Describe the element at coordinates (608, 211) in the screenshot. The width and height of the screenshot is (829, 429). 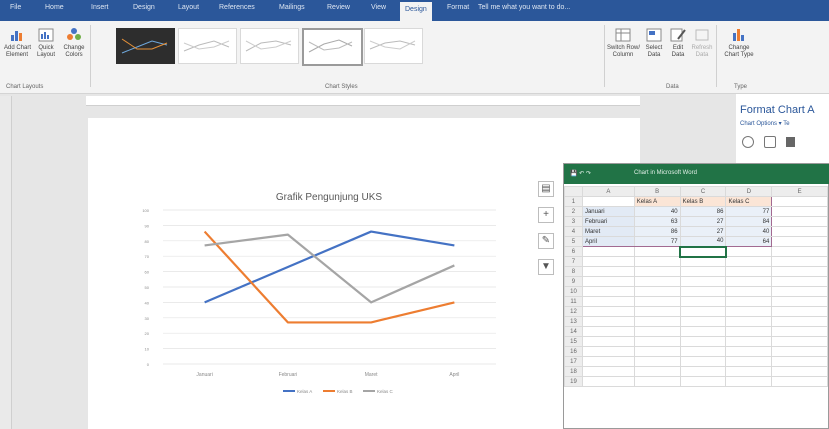
I see `cell: Januari` at that location.